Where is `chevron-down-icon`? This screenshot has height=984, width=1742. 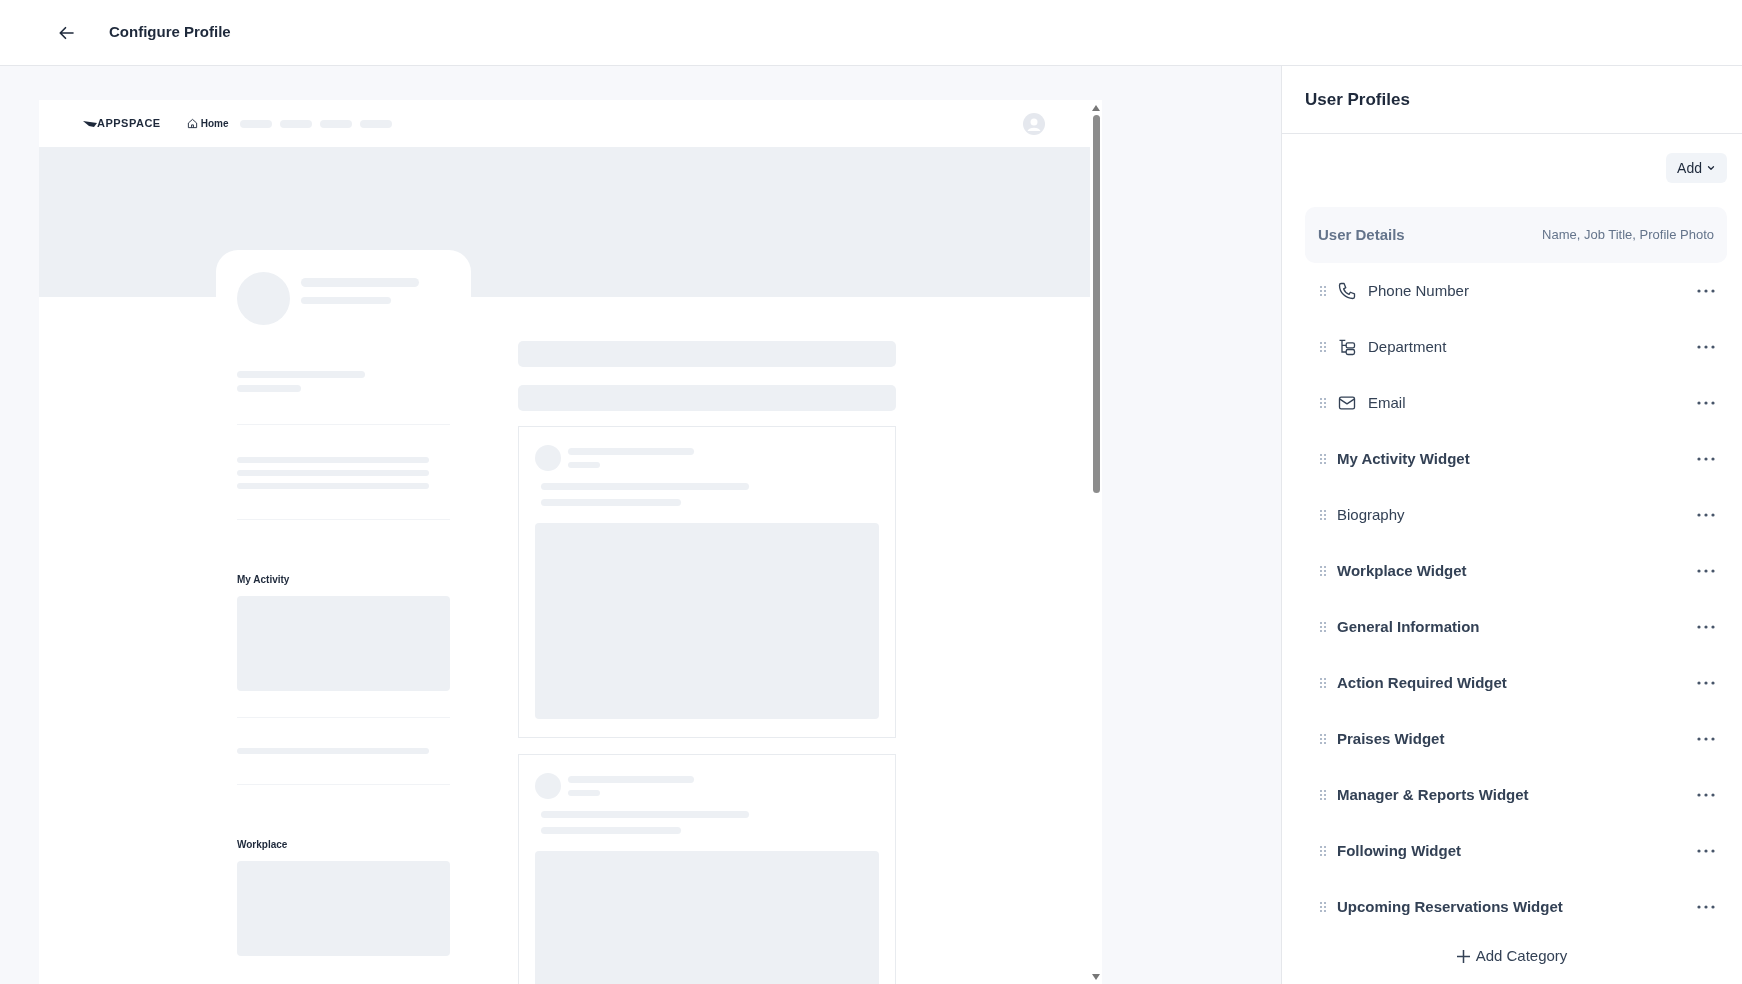 chevron-down-icon is located at coordinates (1711, 168).